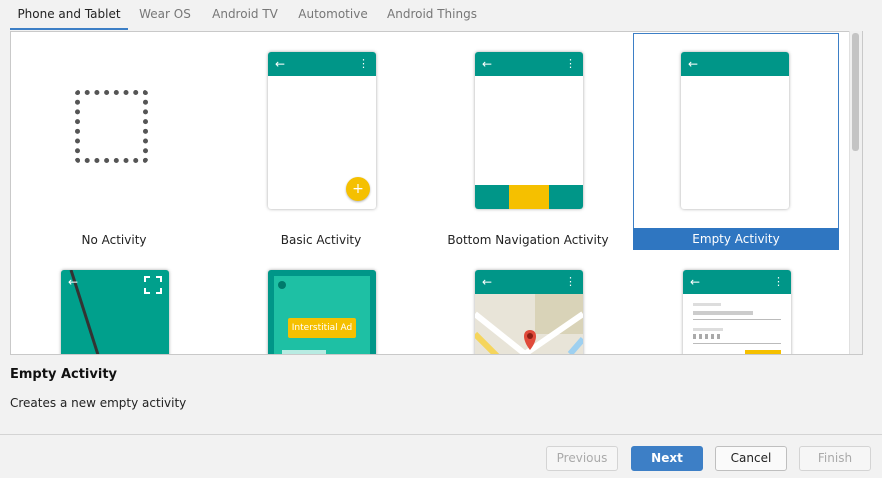 The height and width of the screenshot is (478, 882). Describe the element at coordinates (529, 324) in the screenshot. I see `map-icon` at that location.